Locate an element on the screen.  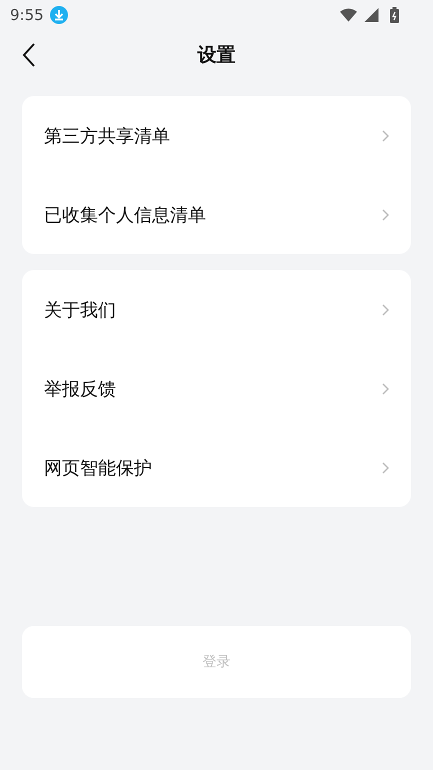
wifi-icon is located at coordinates (348, 15).